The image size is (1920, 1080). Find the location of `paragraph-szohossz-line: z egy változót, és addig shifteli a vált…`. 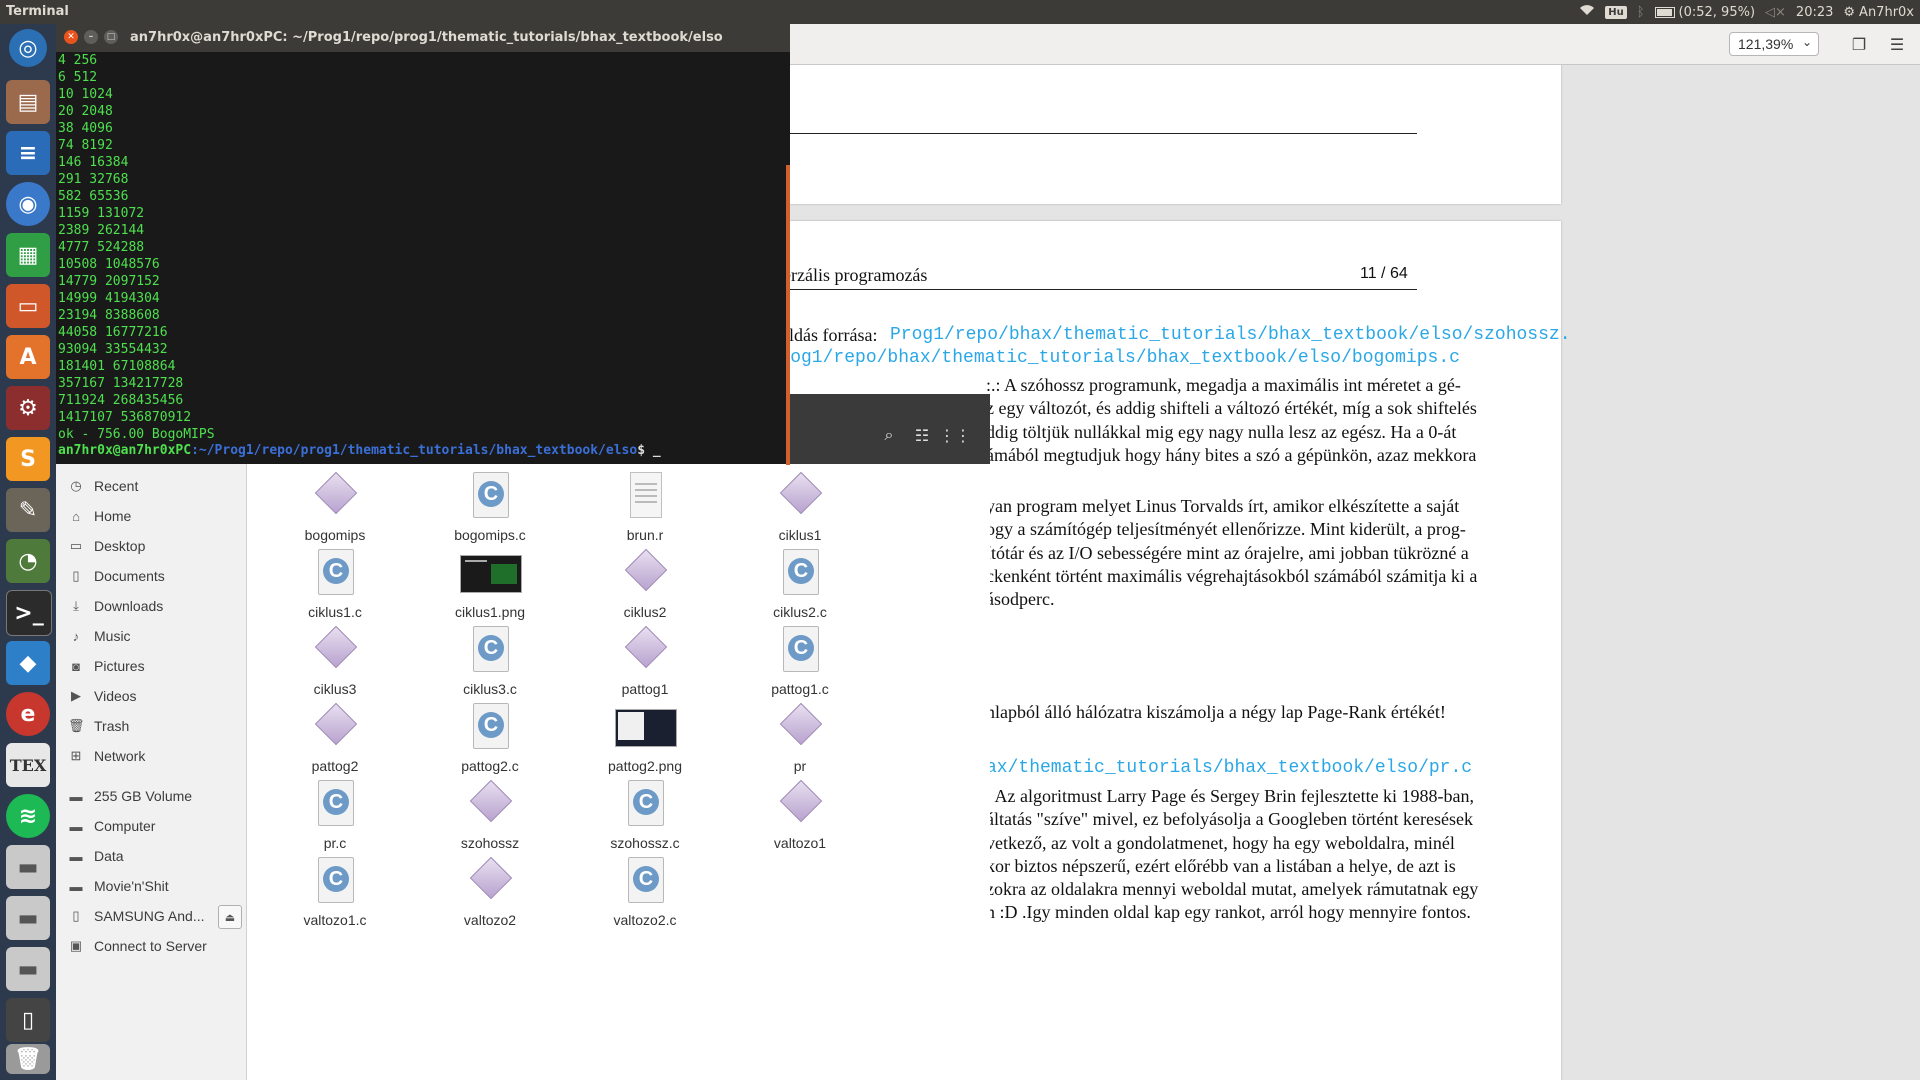

paragraph-szohossz-line: z egy változót, és addig shifteli a vált… is located at coordinates (1231, 408).